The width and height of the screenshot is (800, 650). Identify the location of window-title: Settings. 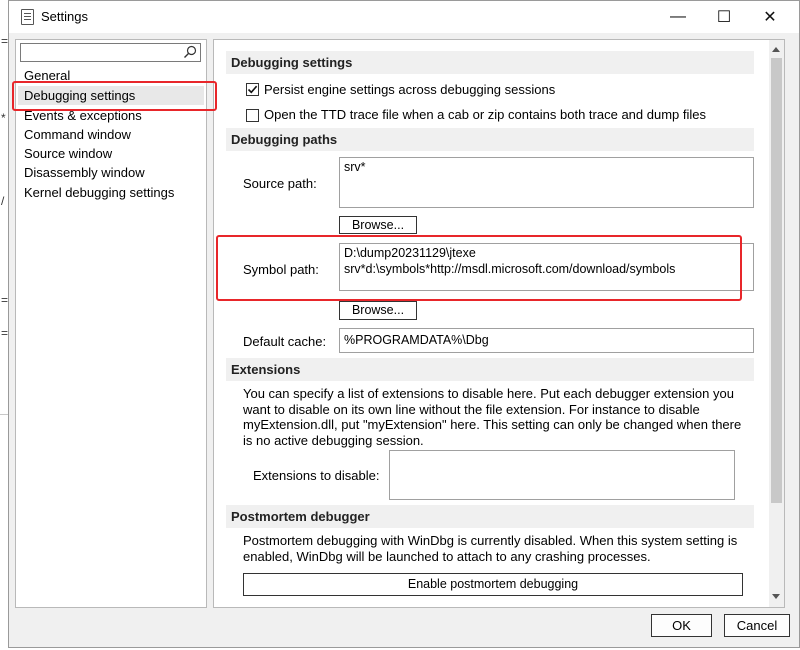
(64, 16).